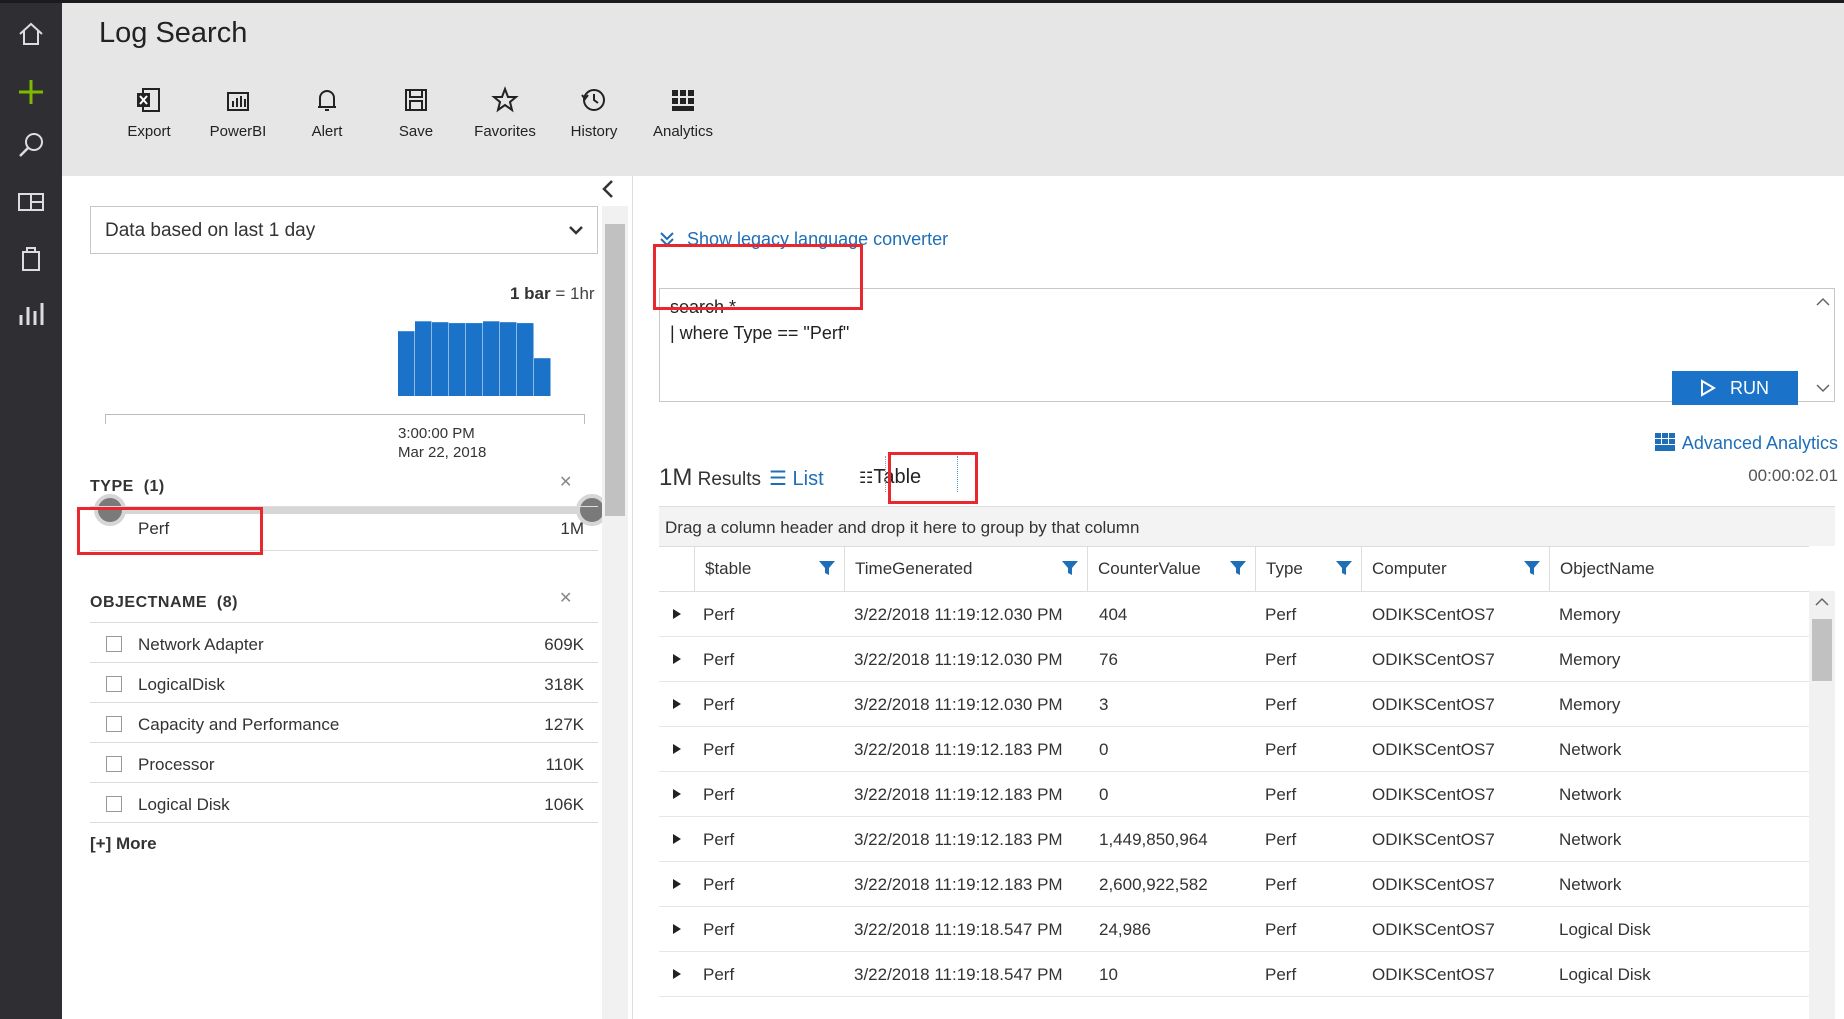 This screenshot has width=1844, height=1019. What do you see at coordinates (1708, 388) in the screenshot?
I see `play-icon` at bounding box center [1708, 388].